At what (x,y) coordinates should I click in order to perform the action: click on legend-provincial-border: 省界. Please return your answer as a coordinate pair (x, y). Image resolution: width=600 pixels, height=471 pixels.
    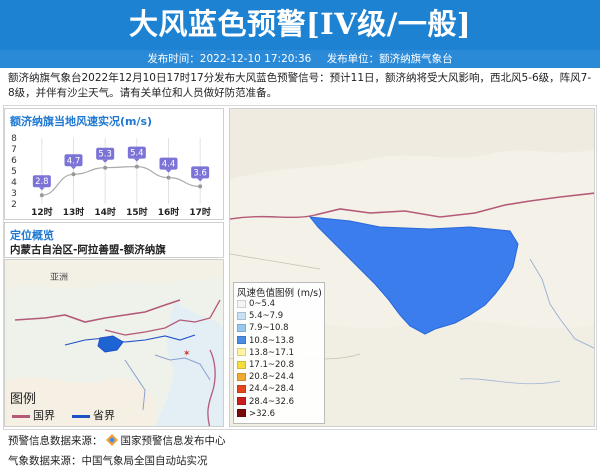
    Looking at the image, I should click on (93, 415).